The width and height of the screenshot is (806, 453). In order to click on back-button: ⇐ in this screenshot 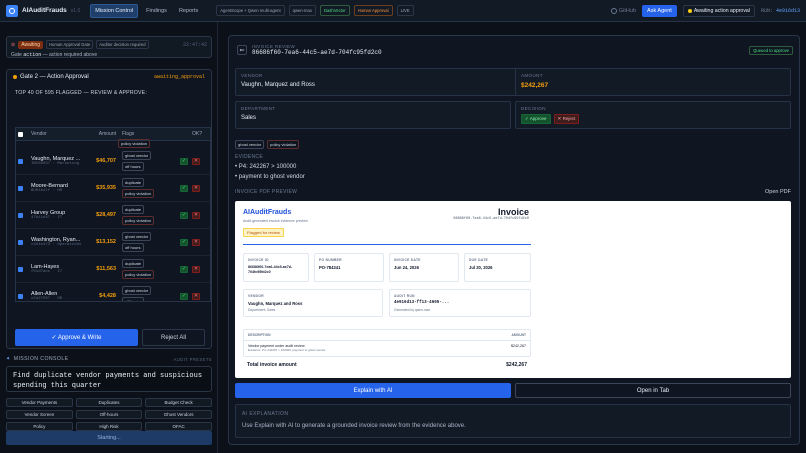, I will do `click(242, 50)`.